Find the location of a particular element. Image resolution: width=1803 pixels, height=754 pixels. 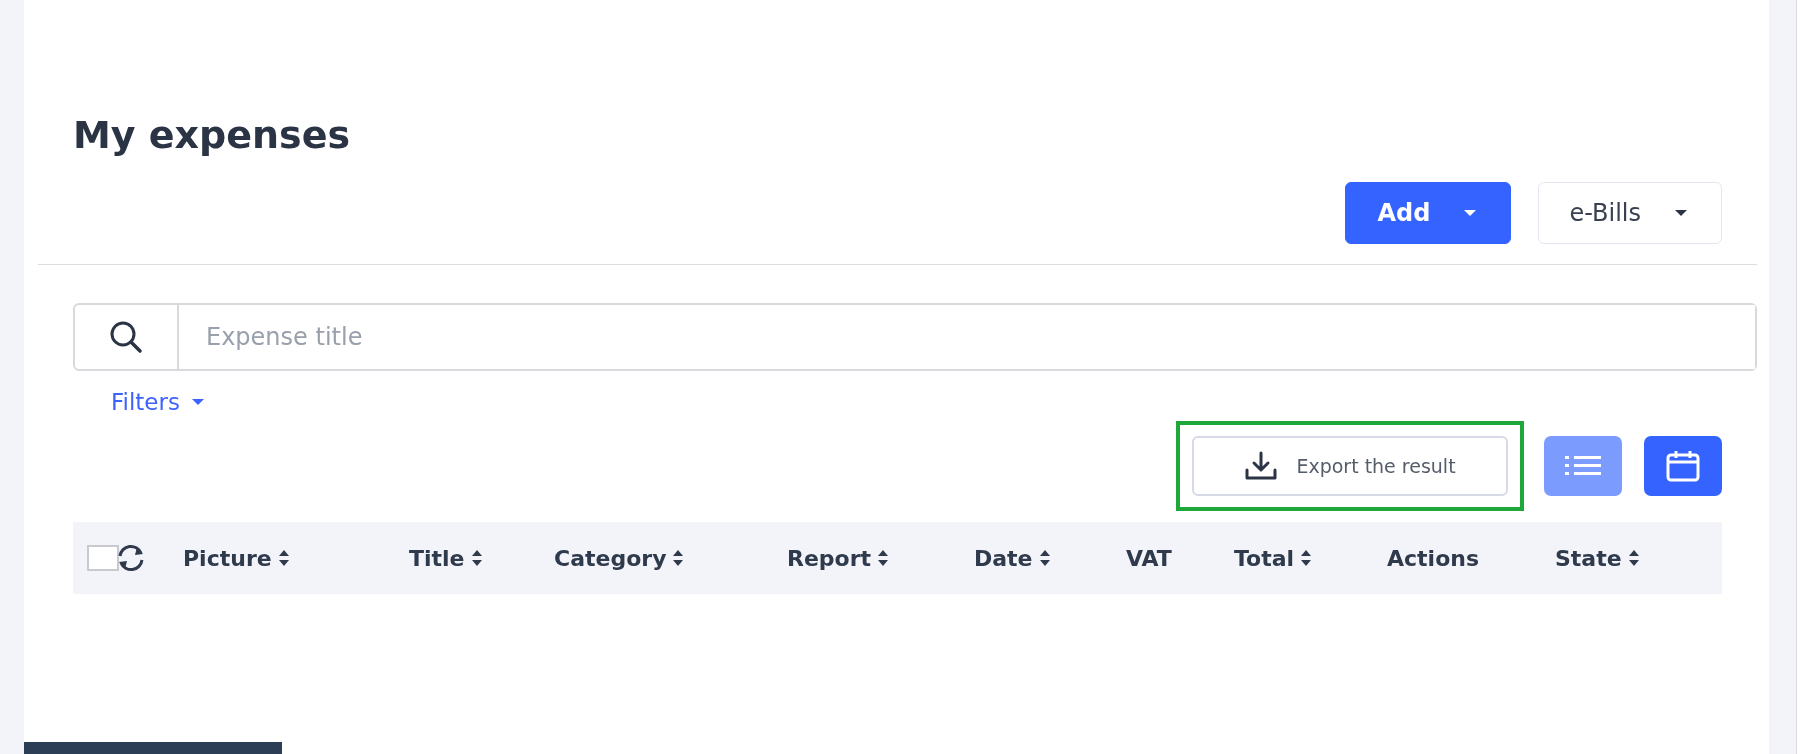

list-icon is located at coordinates (1583, 466).